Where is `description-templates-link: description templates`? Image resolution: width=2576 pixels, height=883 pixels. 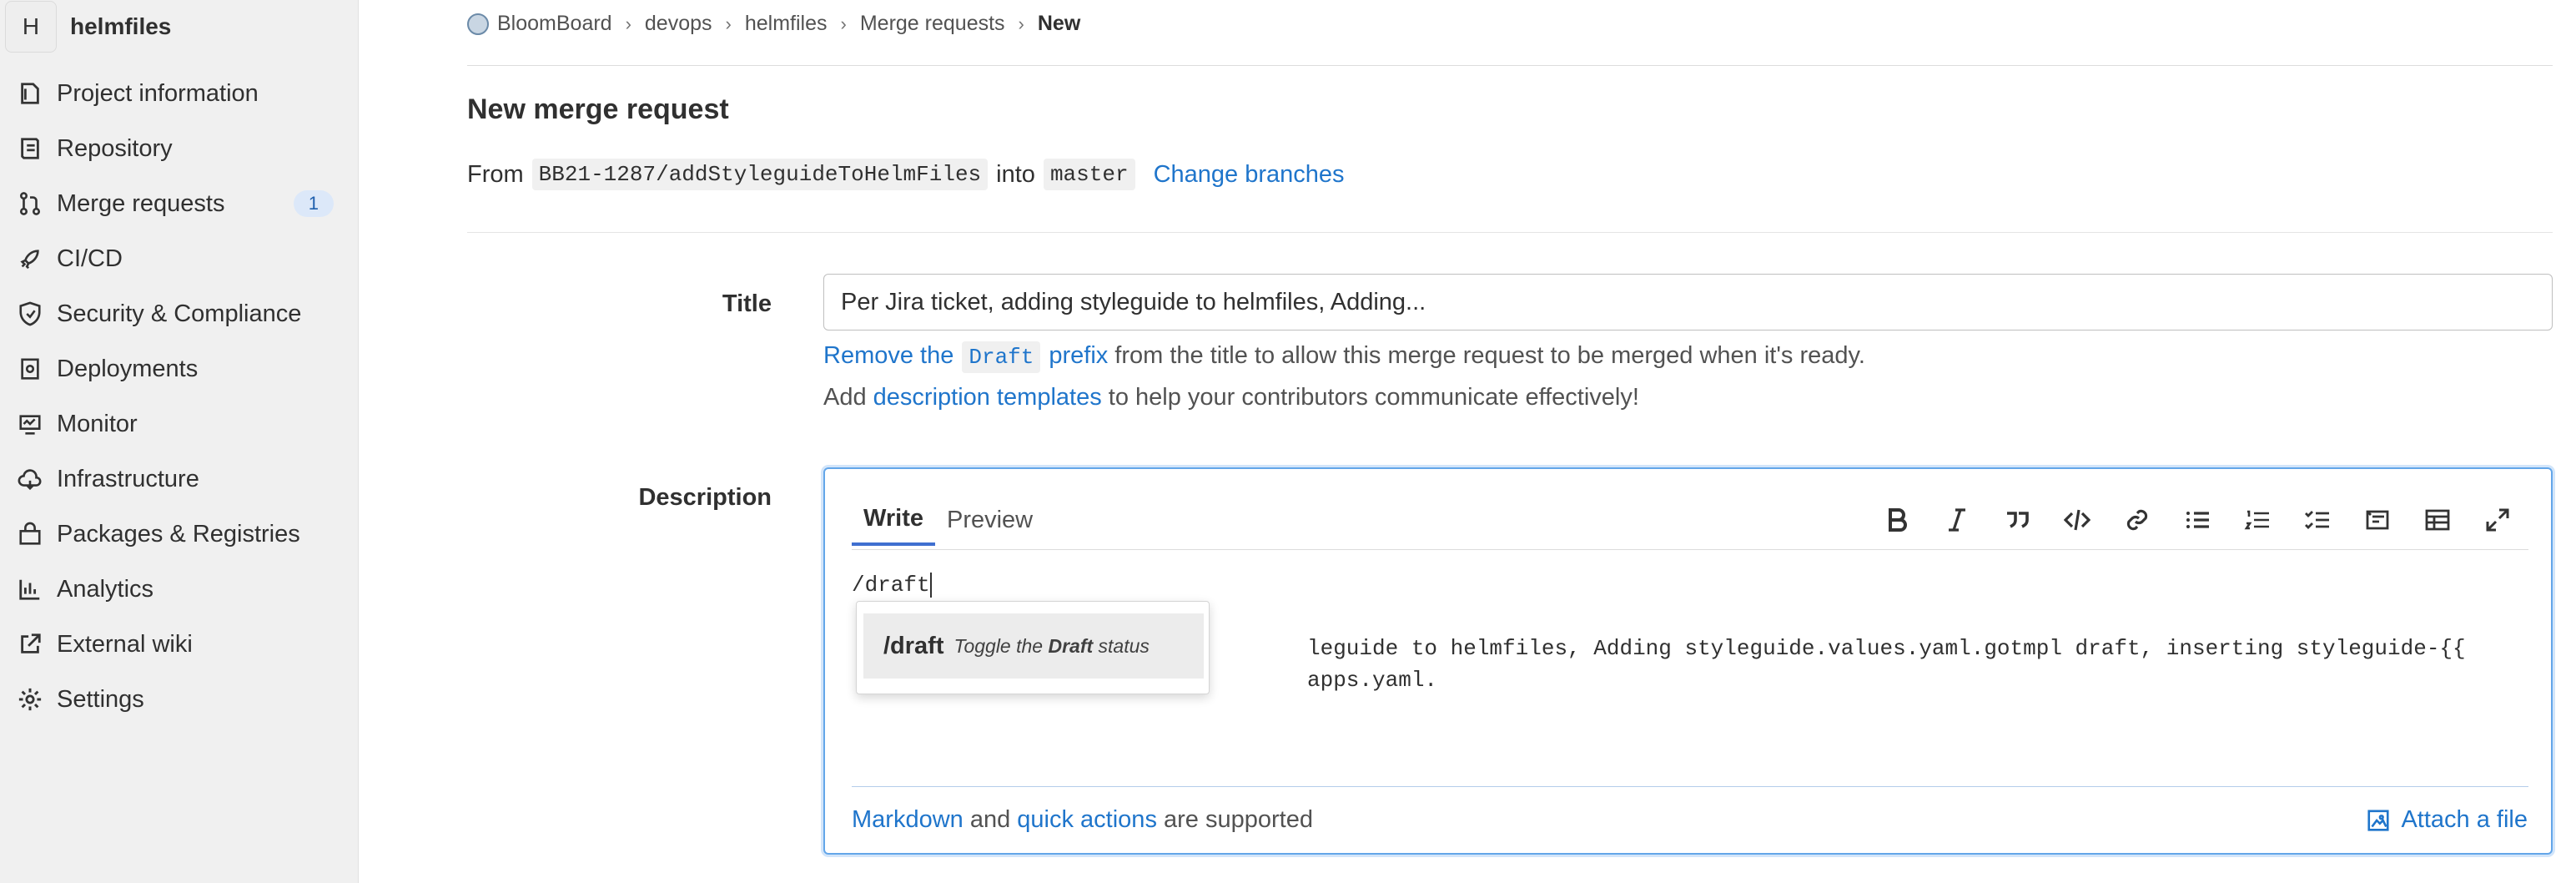 description-templates-link: description templates is located at coordinates (987, 397).